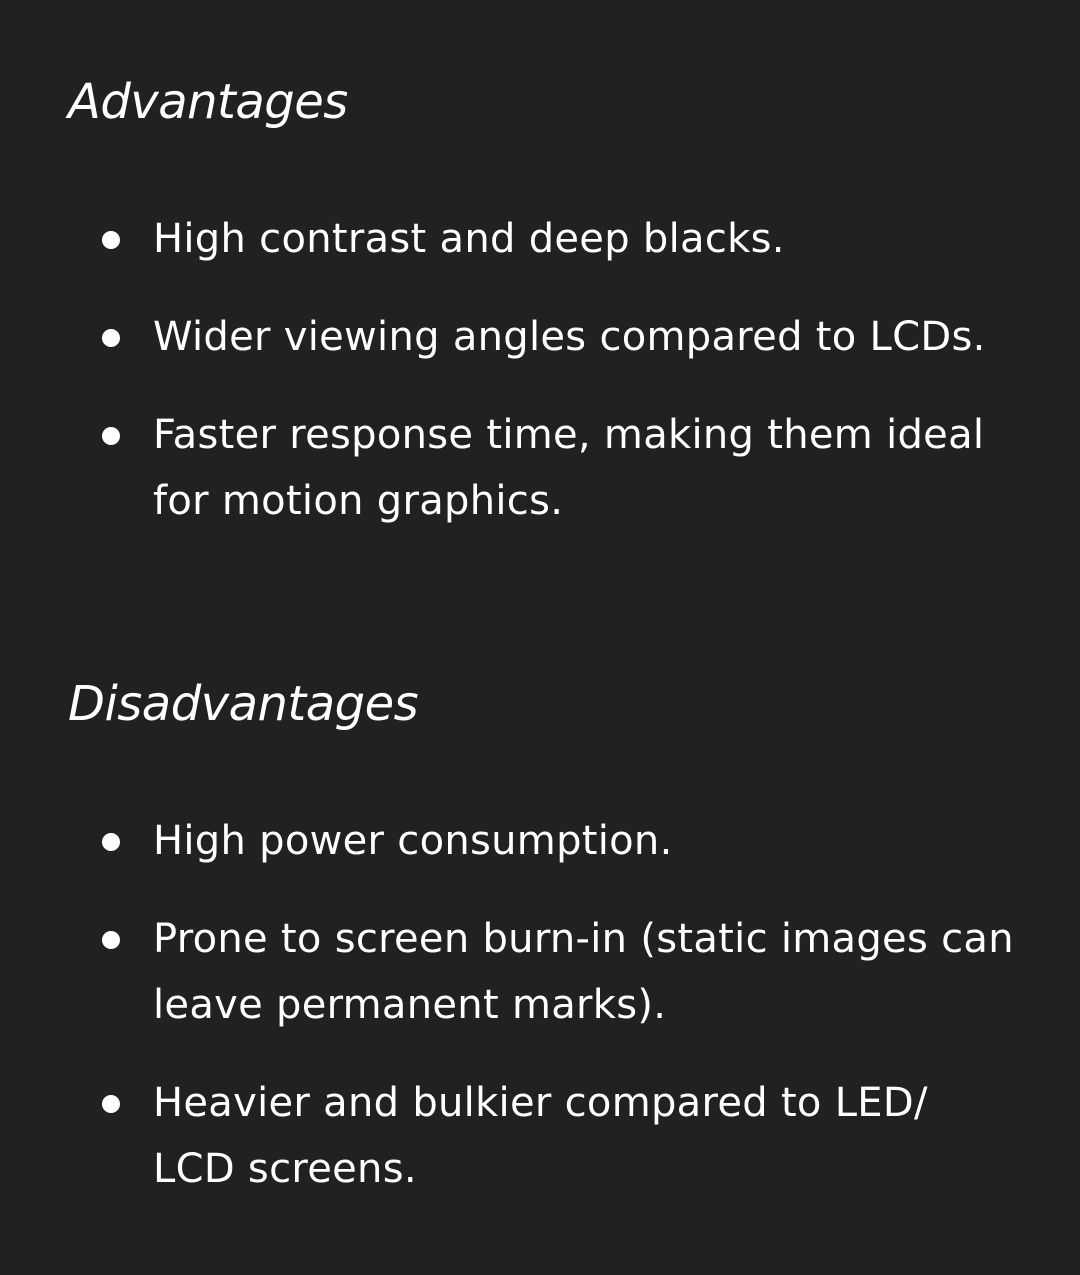  I want to click on advantages-heading: Advantages, so click(208, 102).